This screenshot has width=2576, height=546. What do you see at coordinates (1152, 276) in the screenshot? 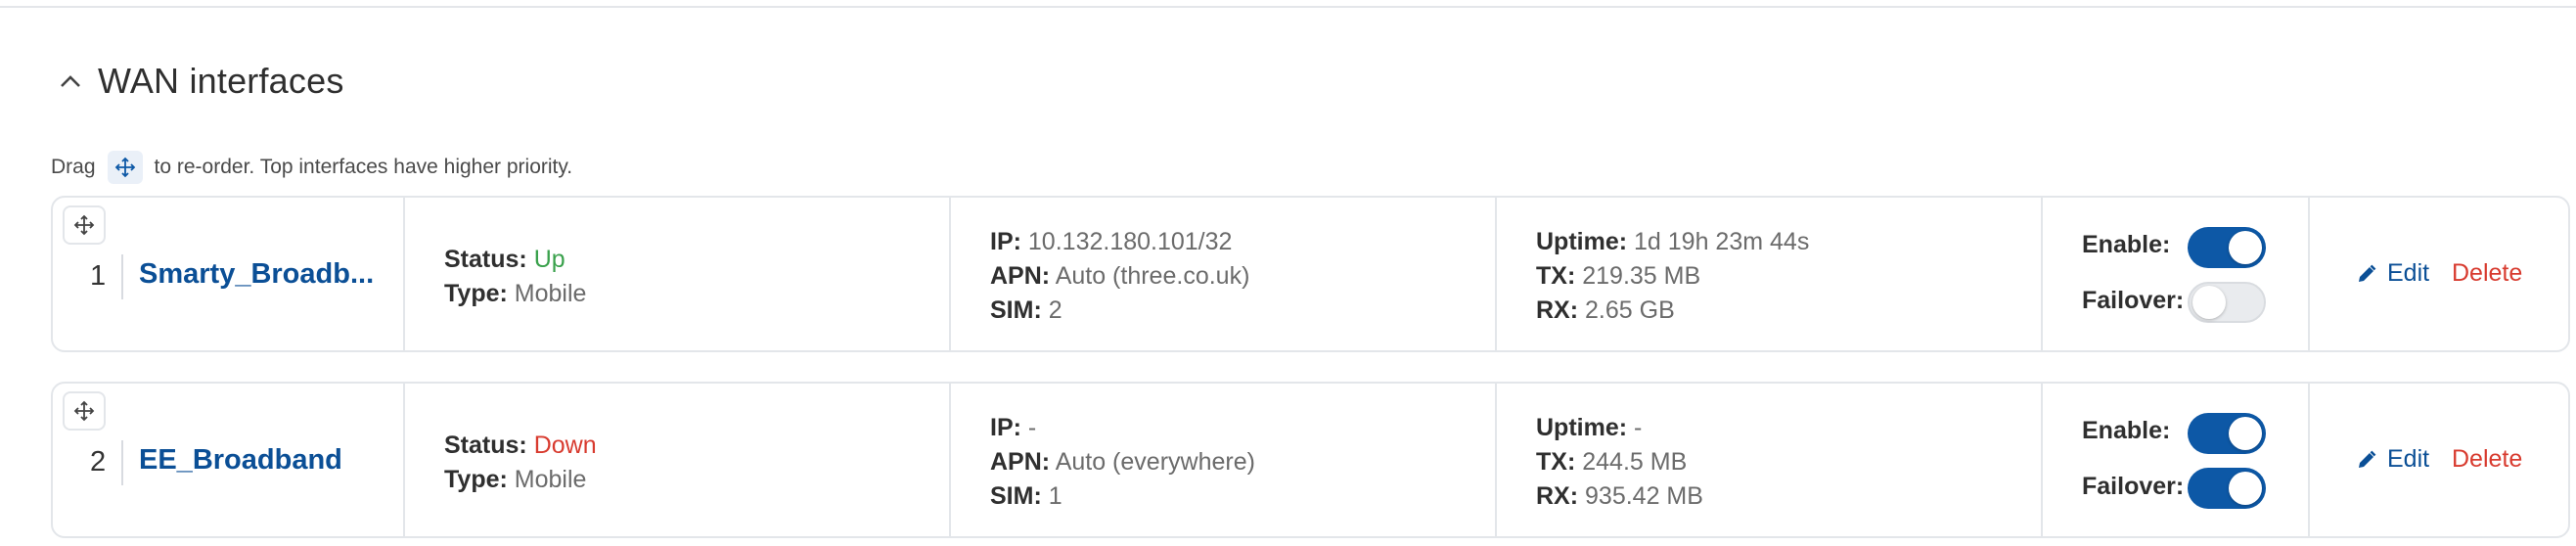
I see `apn-value: Auto (three.co.uk)` at bounding box center [1152, 276].